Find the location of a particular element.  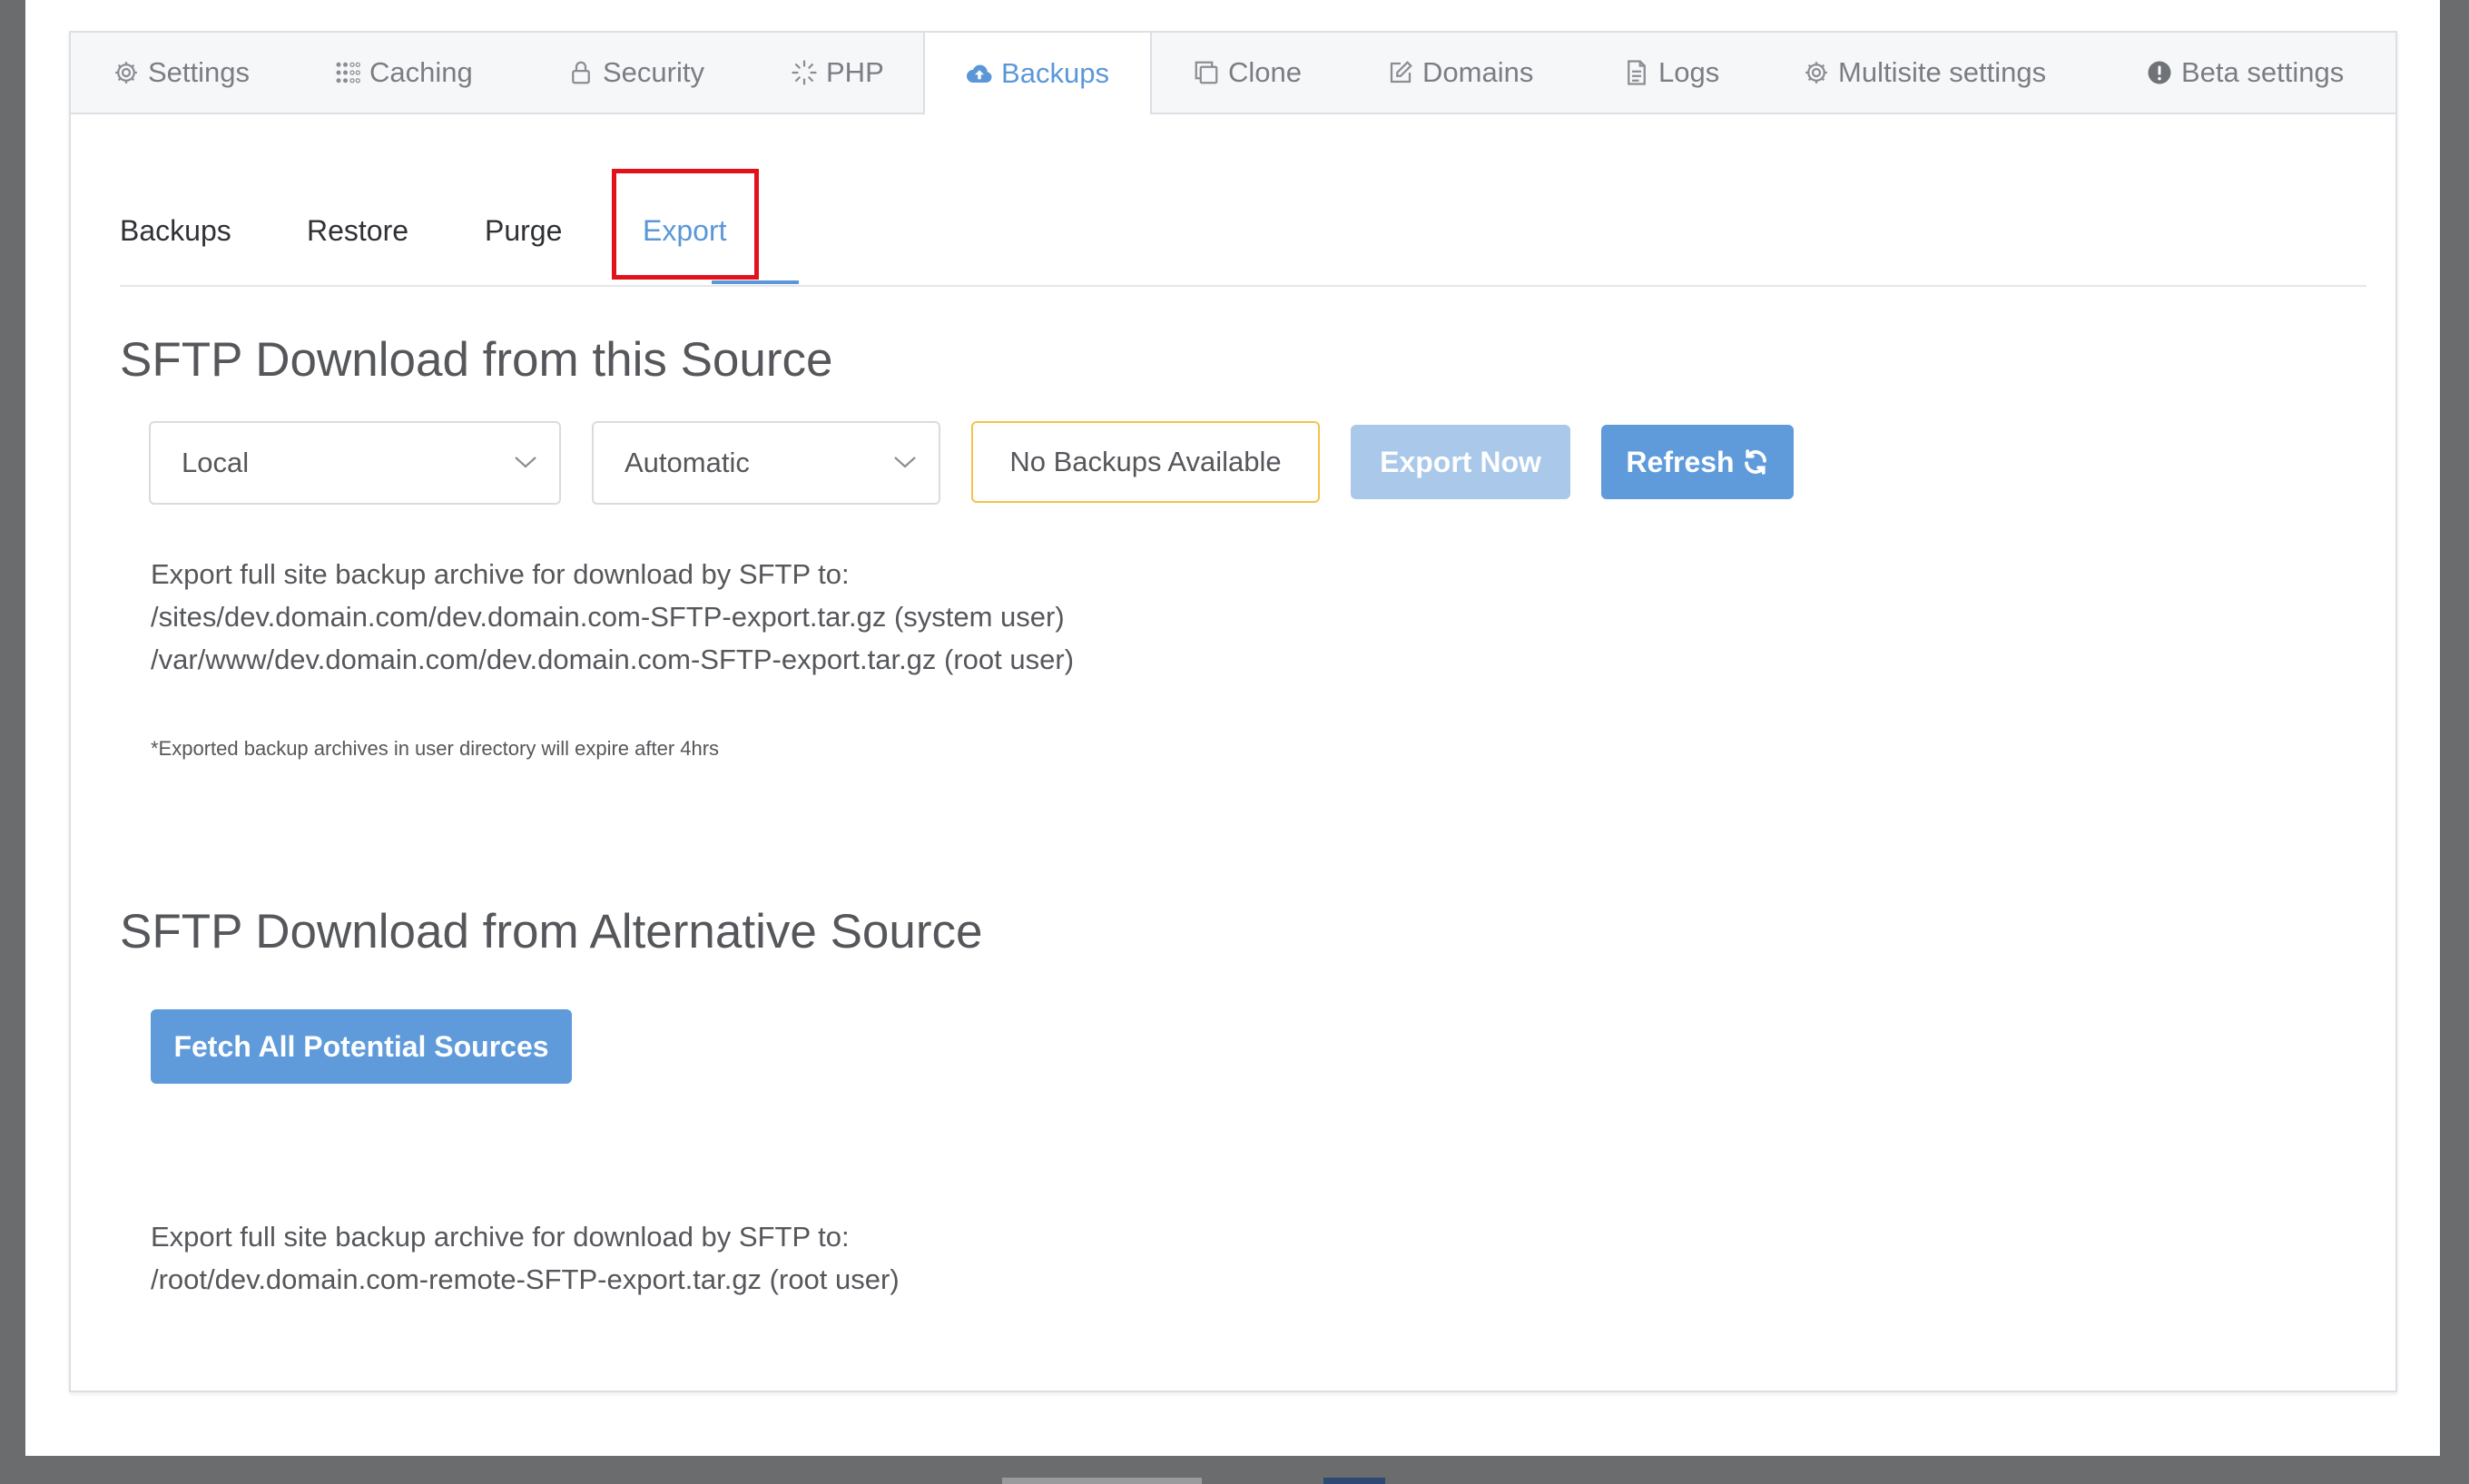

subtab-restore: Restore is located at coordinates (357, 231).